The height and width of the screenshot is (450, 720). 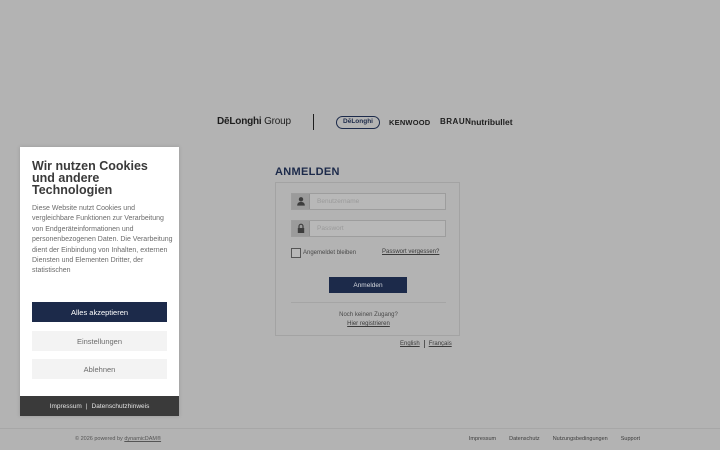 I want to click on copyright: © 2026 powered by dynamicDAM®, so click(x=118, y=439).